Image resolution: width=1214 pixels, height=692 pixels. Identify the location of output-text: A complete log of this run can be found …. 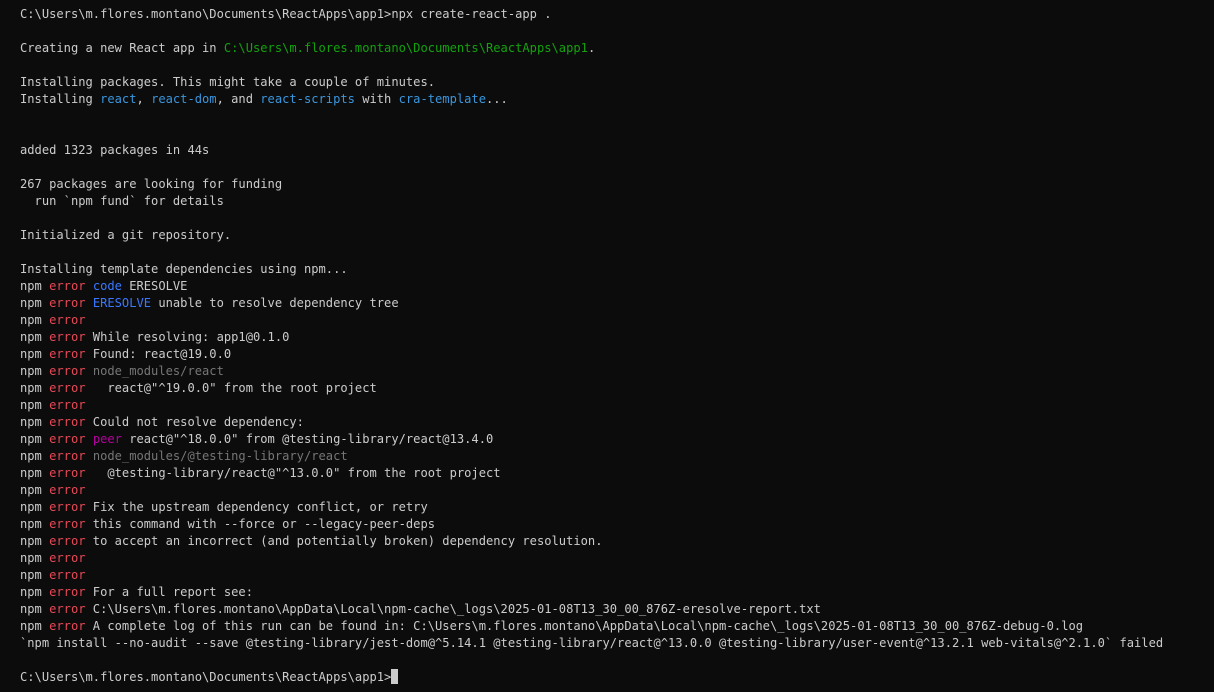
(584, 626).